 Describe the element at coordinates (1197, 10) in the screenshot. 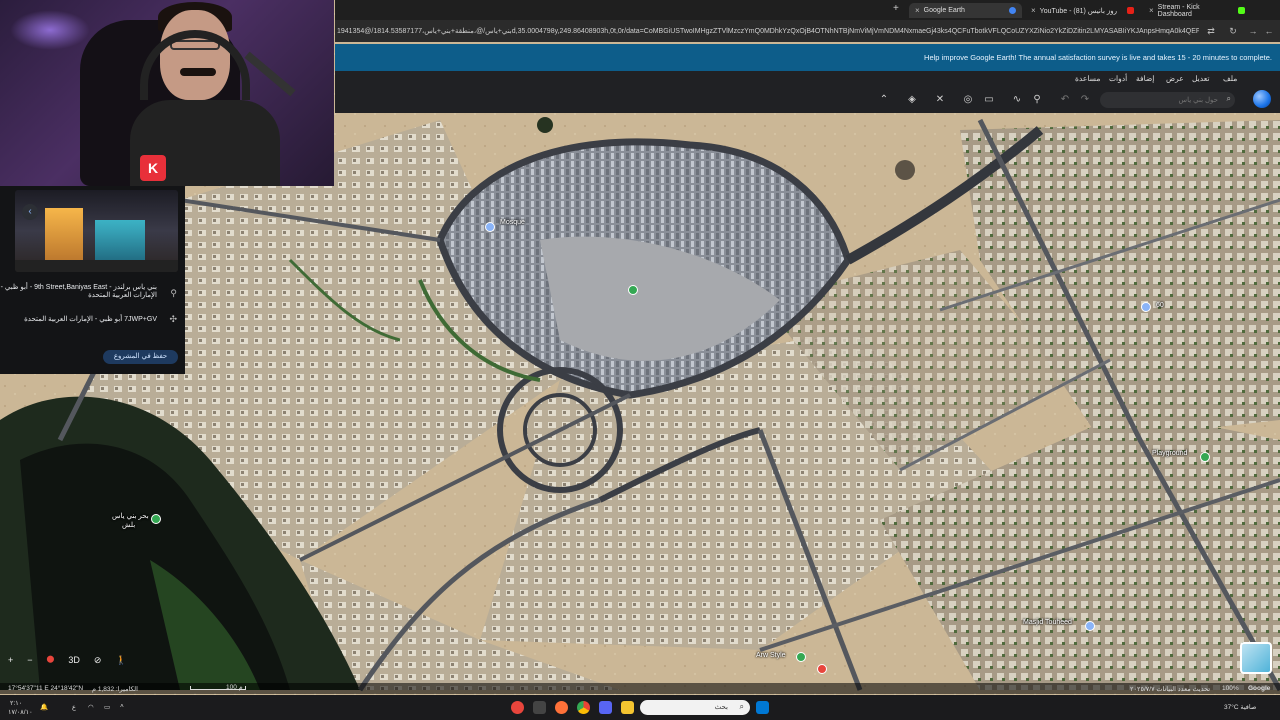

I see `tab-kick-dashboard: × Stream - Kick Dashboard` at that location.